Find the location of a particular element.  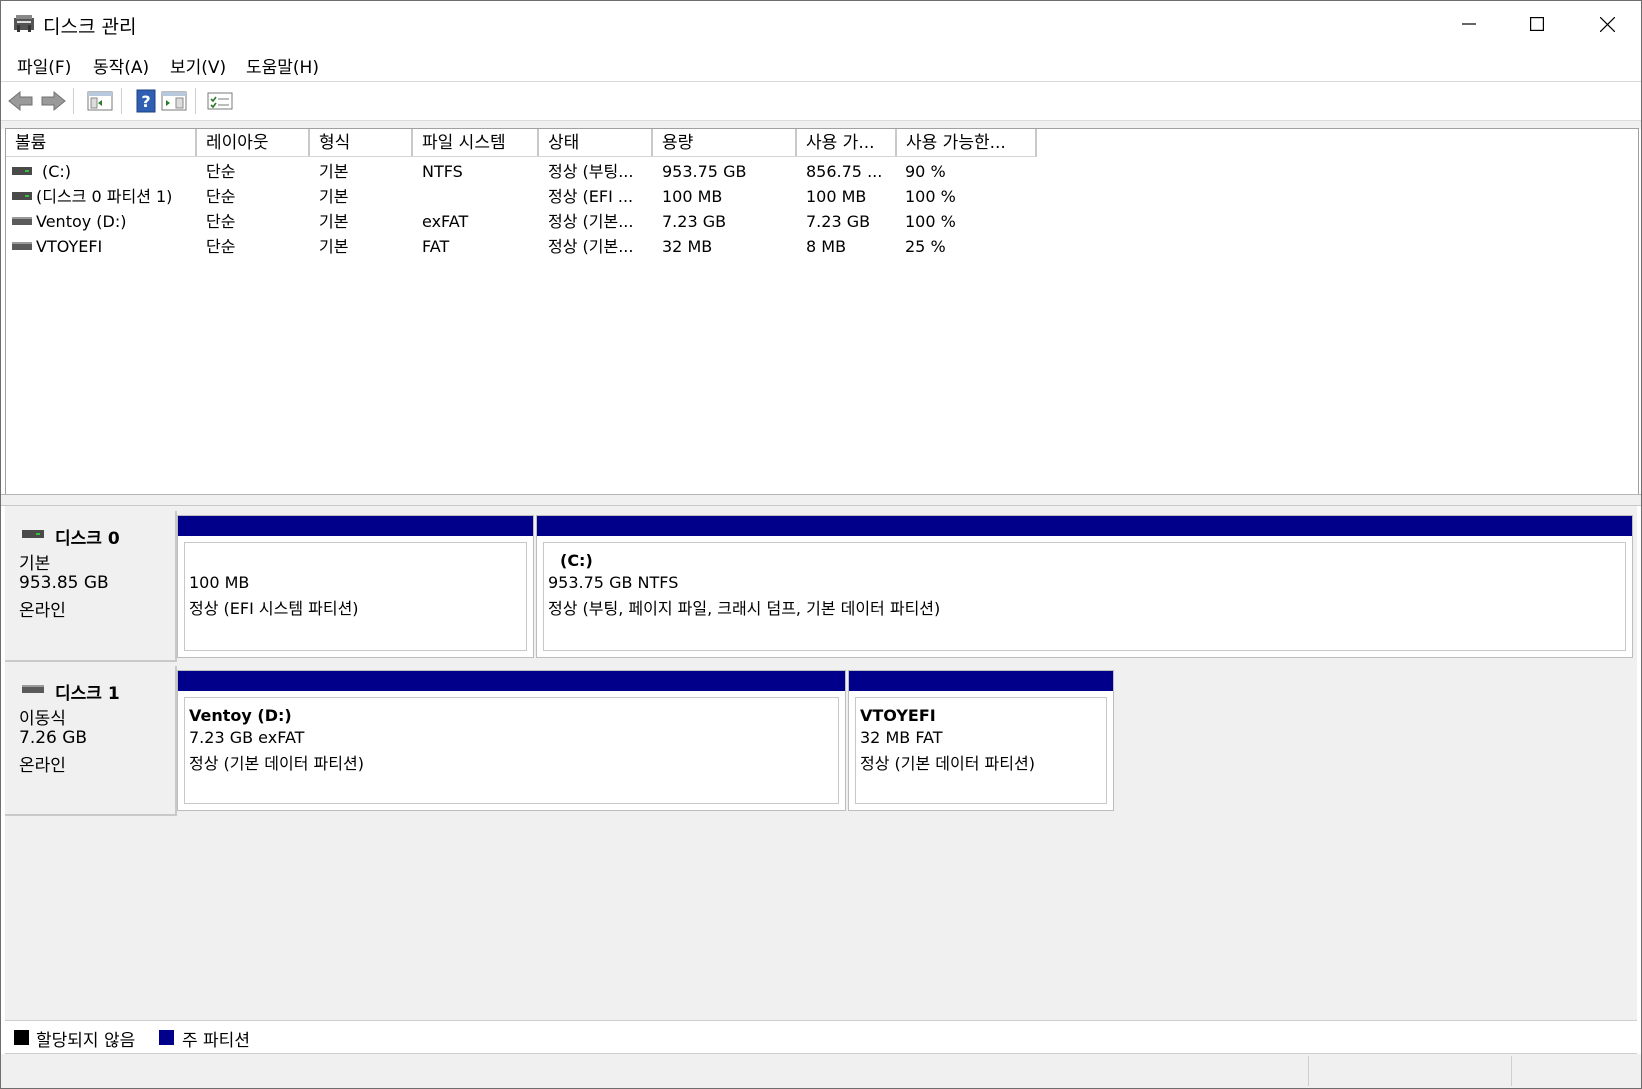

minimize-button is located at coordinates (1469, 24).